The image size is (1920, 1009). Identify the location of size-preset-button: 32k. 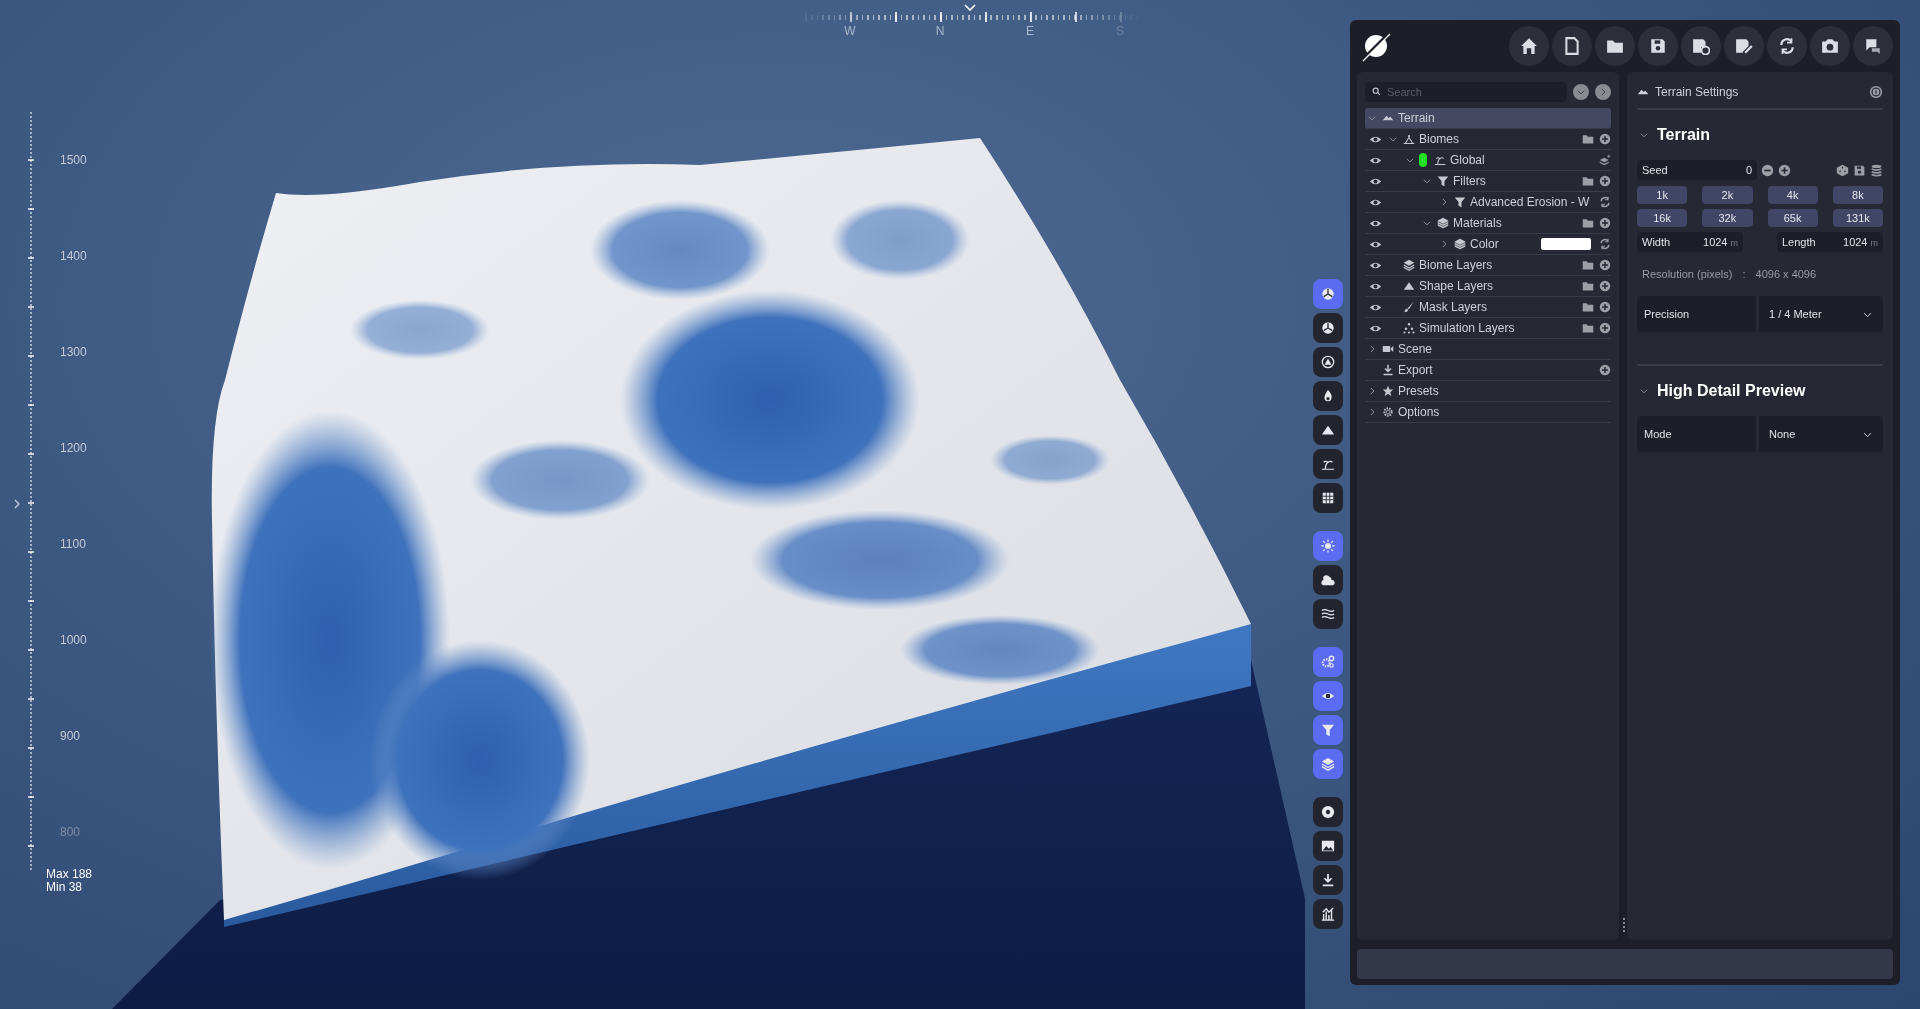
(1727, 218).